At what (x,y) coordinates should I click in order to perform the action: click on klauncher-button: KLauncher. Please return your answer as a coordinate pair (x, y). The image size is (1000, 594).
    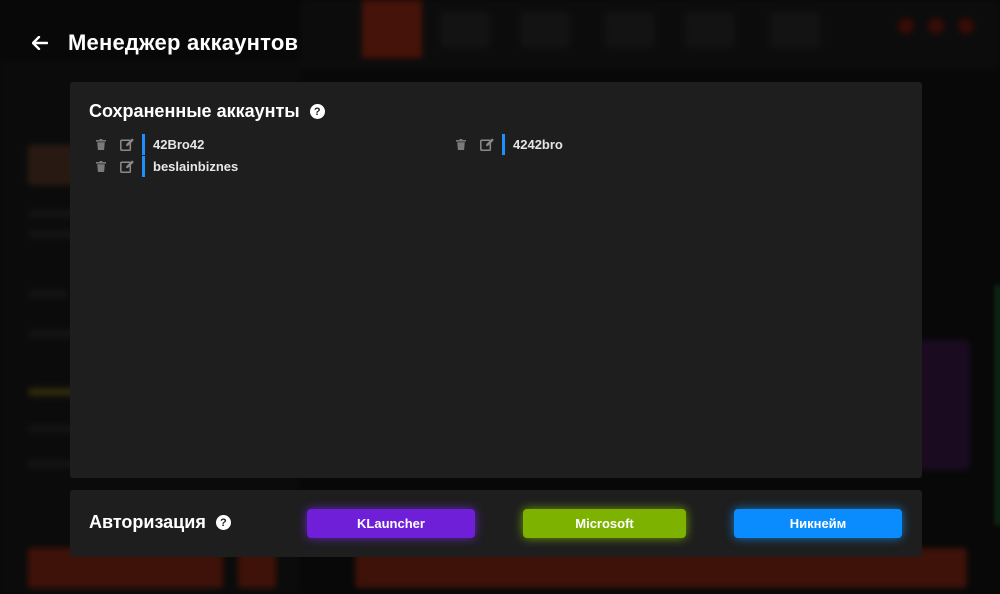
    Looking at the image, I should click on (391, 523).